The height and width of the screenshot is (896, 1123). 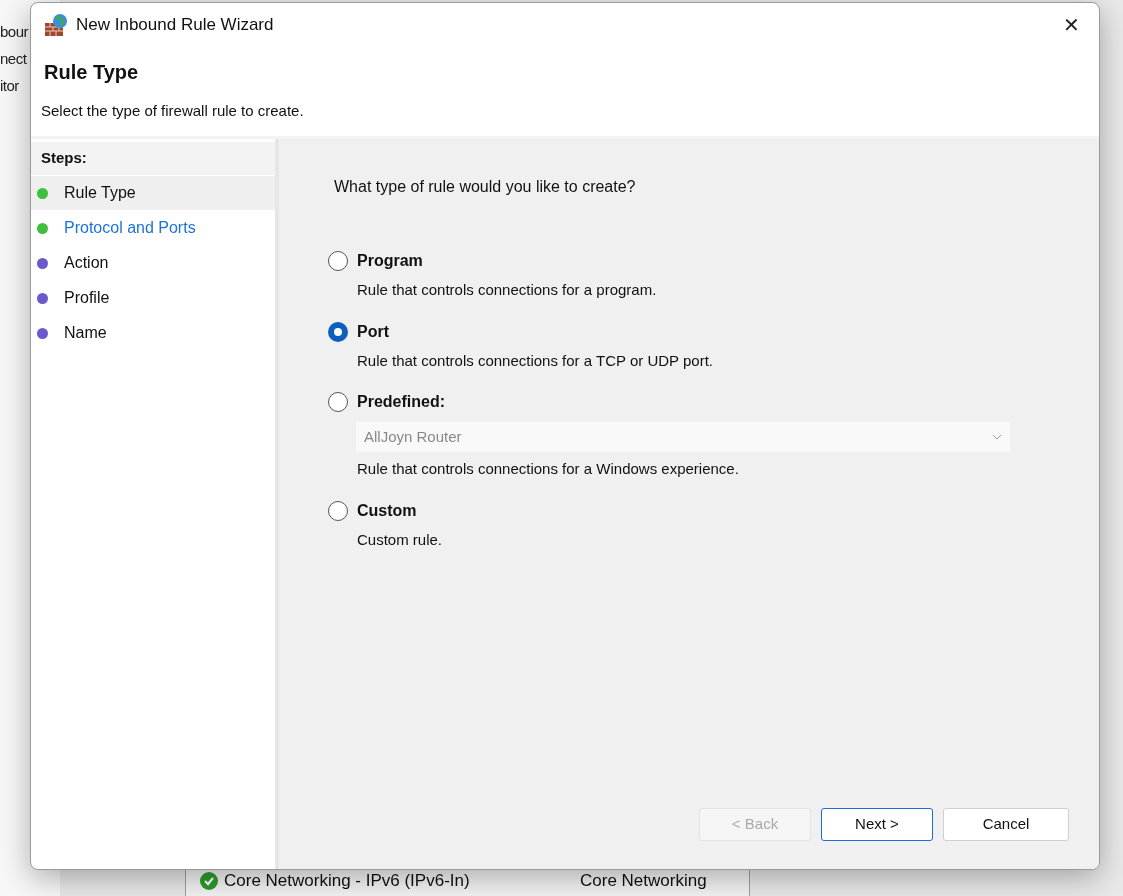 What do you see at coordinates (507, 290) in the screenshot?
I see `option-description: Rule that controls connections for a program.` at bounding box center [507, 290].